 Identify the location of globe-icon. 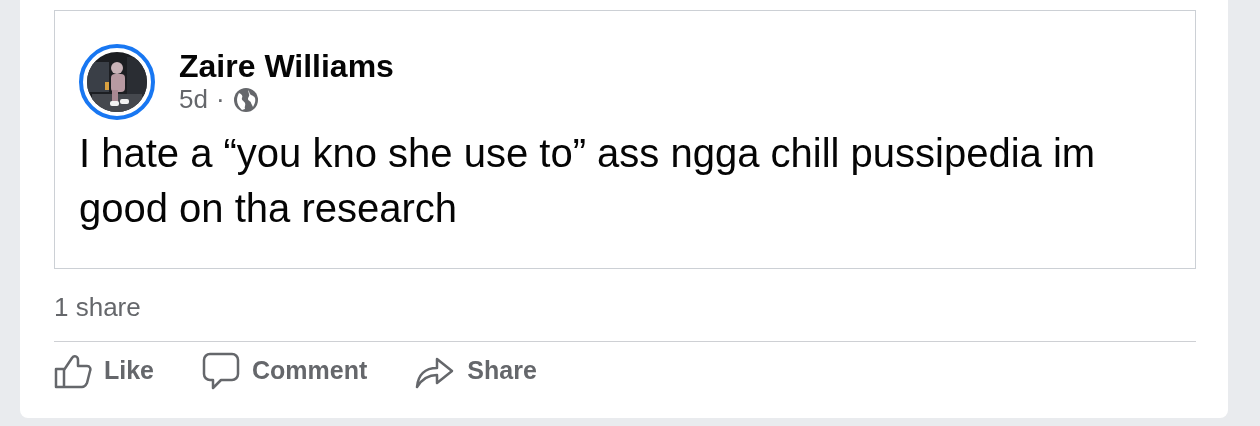
(245, 99).